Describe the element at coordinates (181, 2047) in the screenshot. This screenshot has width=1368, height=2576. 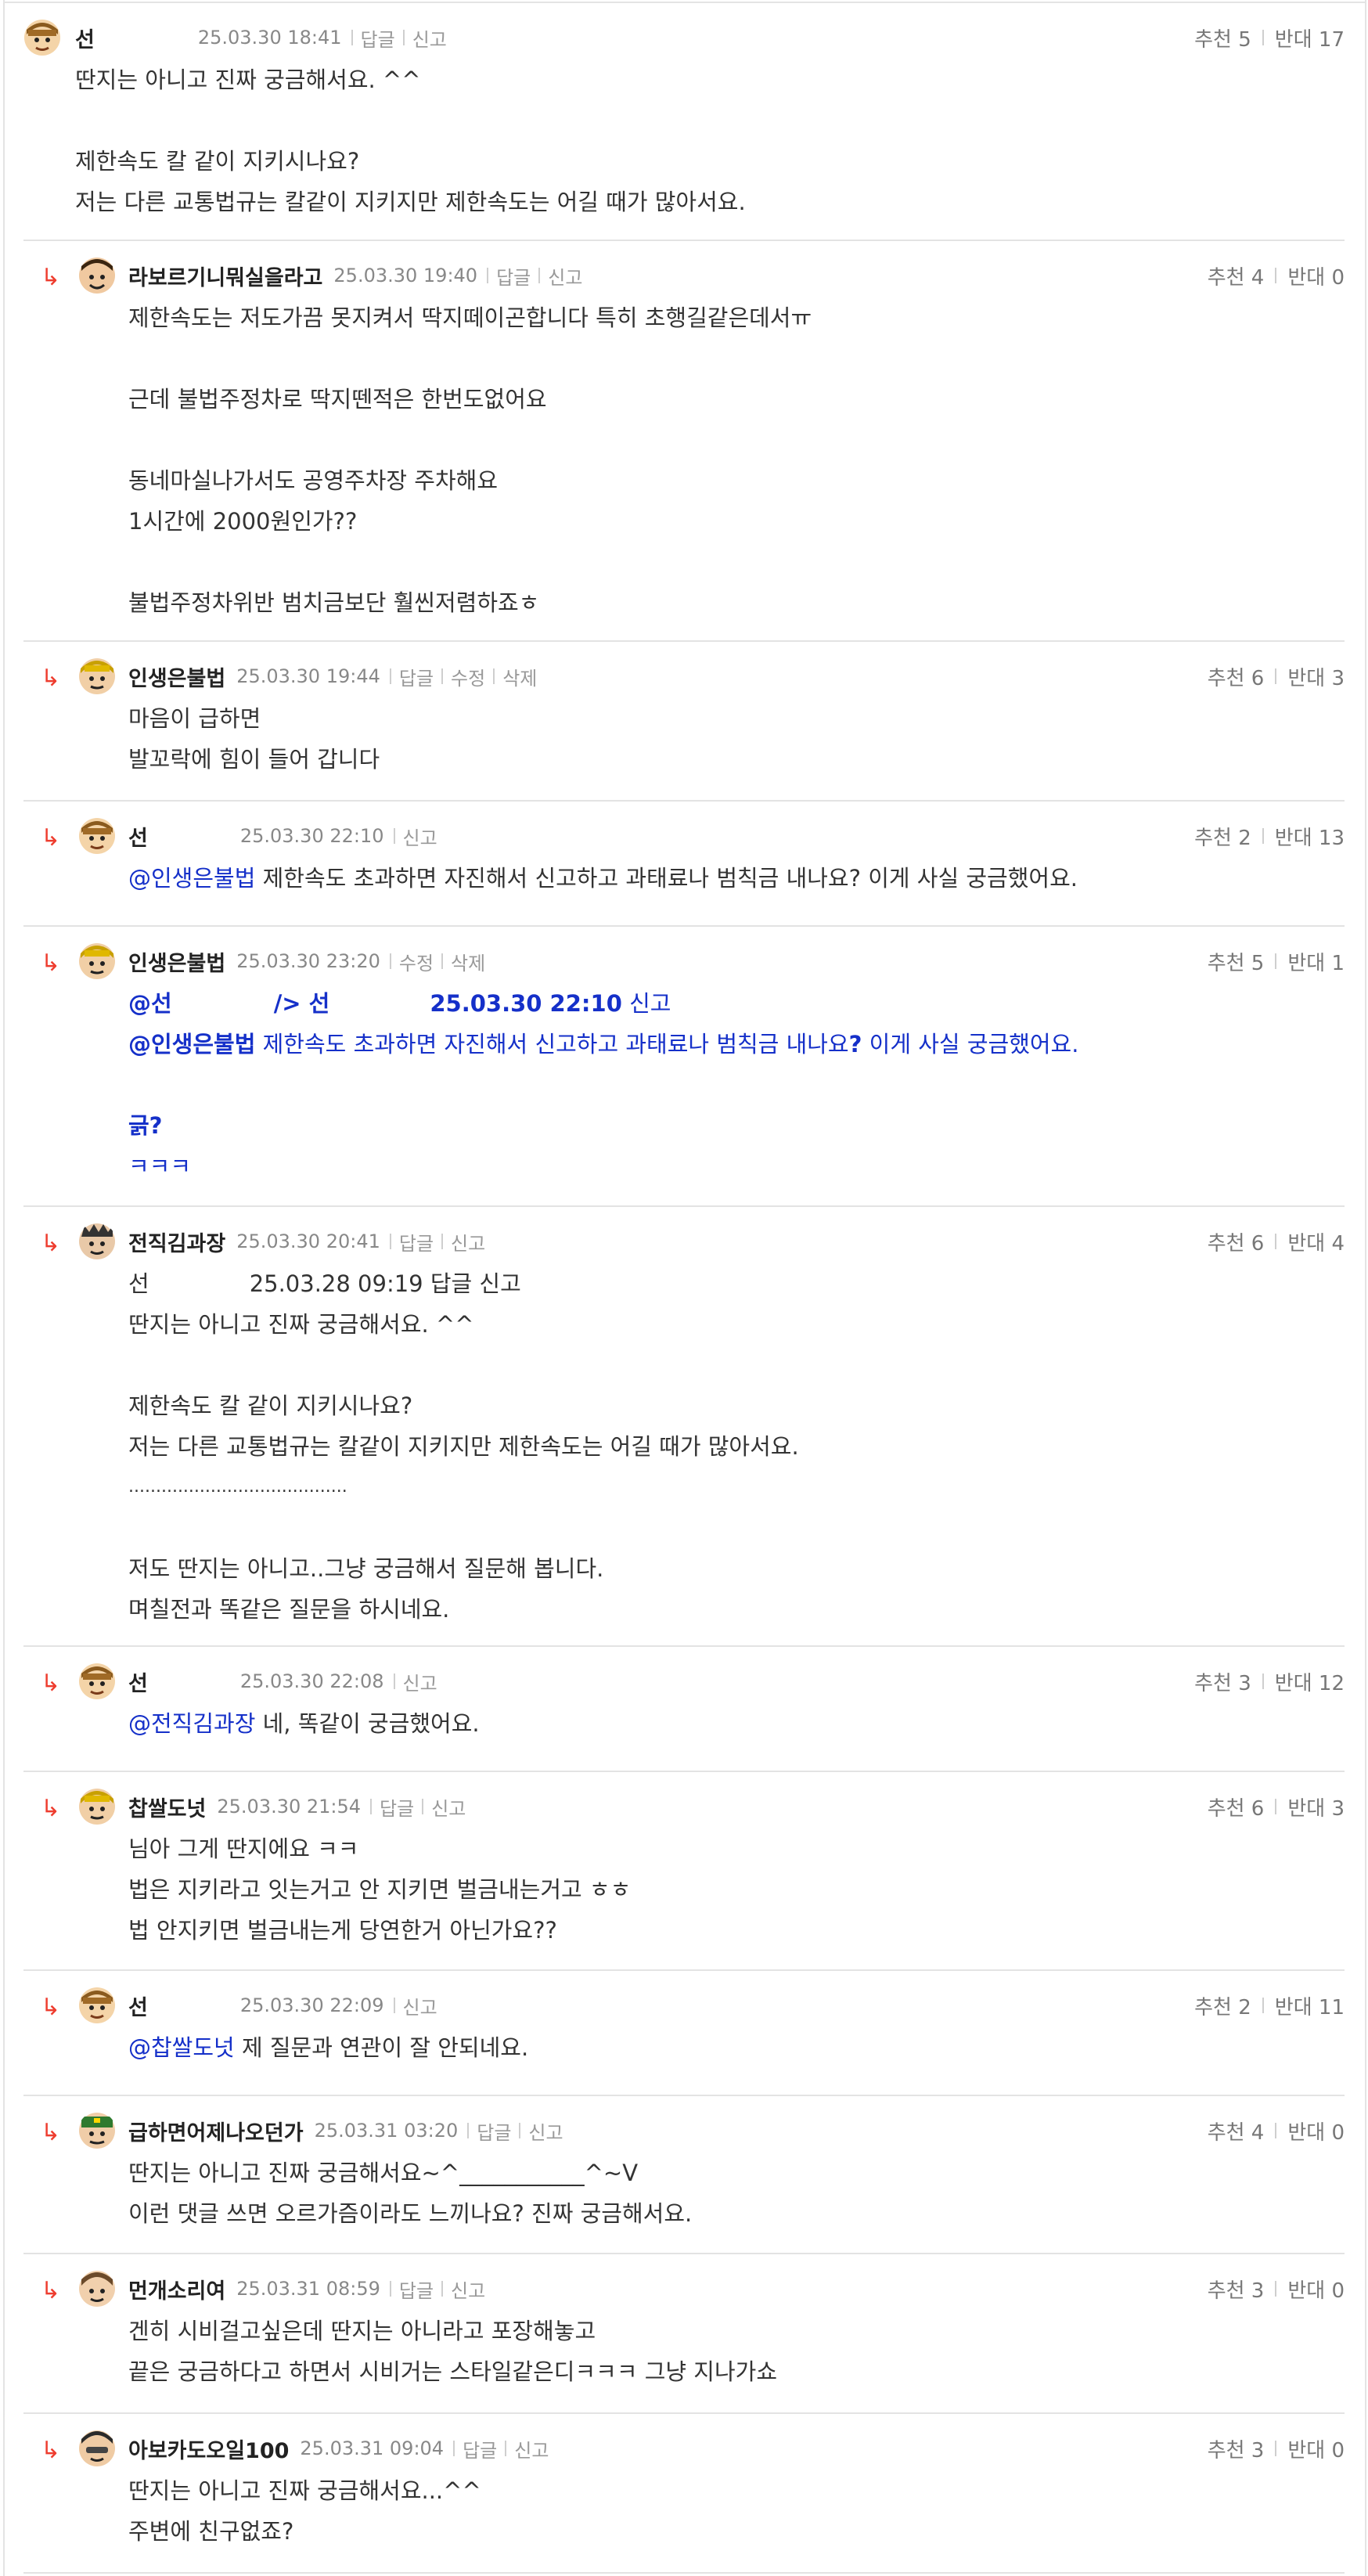
I see `mention-link: @찹쌀도넛` at that location.